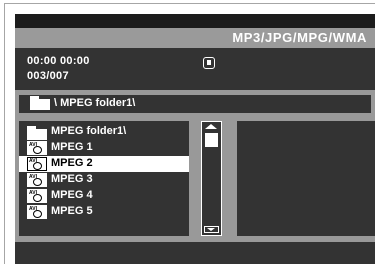  I want to click on current-path: \ MPEG folder1\, so click(195, 104).